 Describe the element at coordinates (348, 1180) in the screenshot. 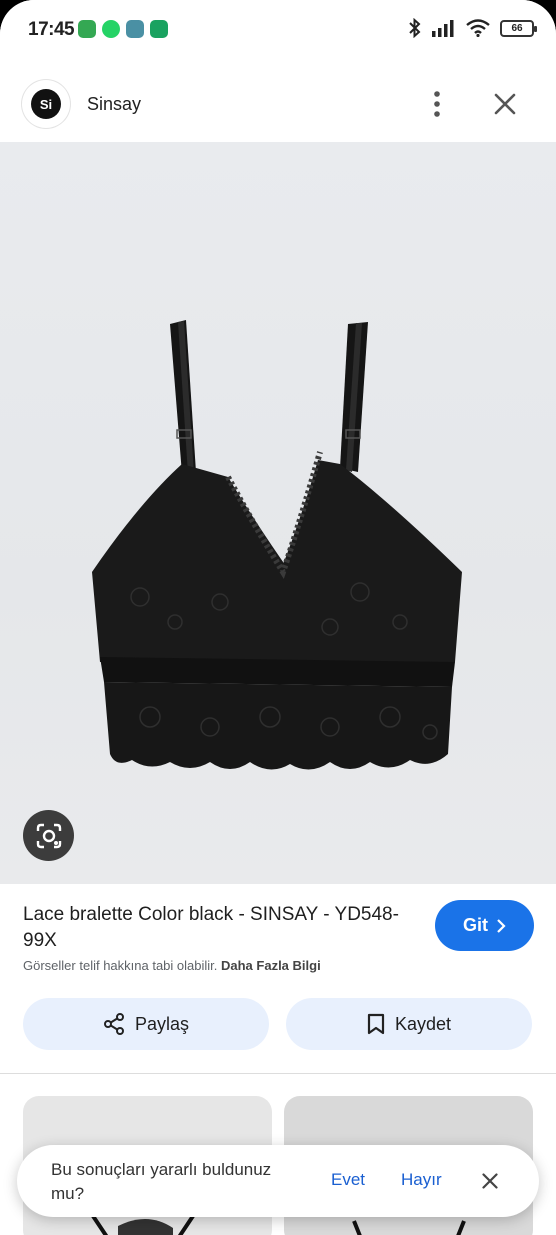

I see `feedback-yes-button: Evet` at that location.